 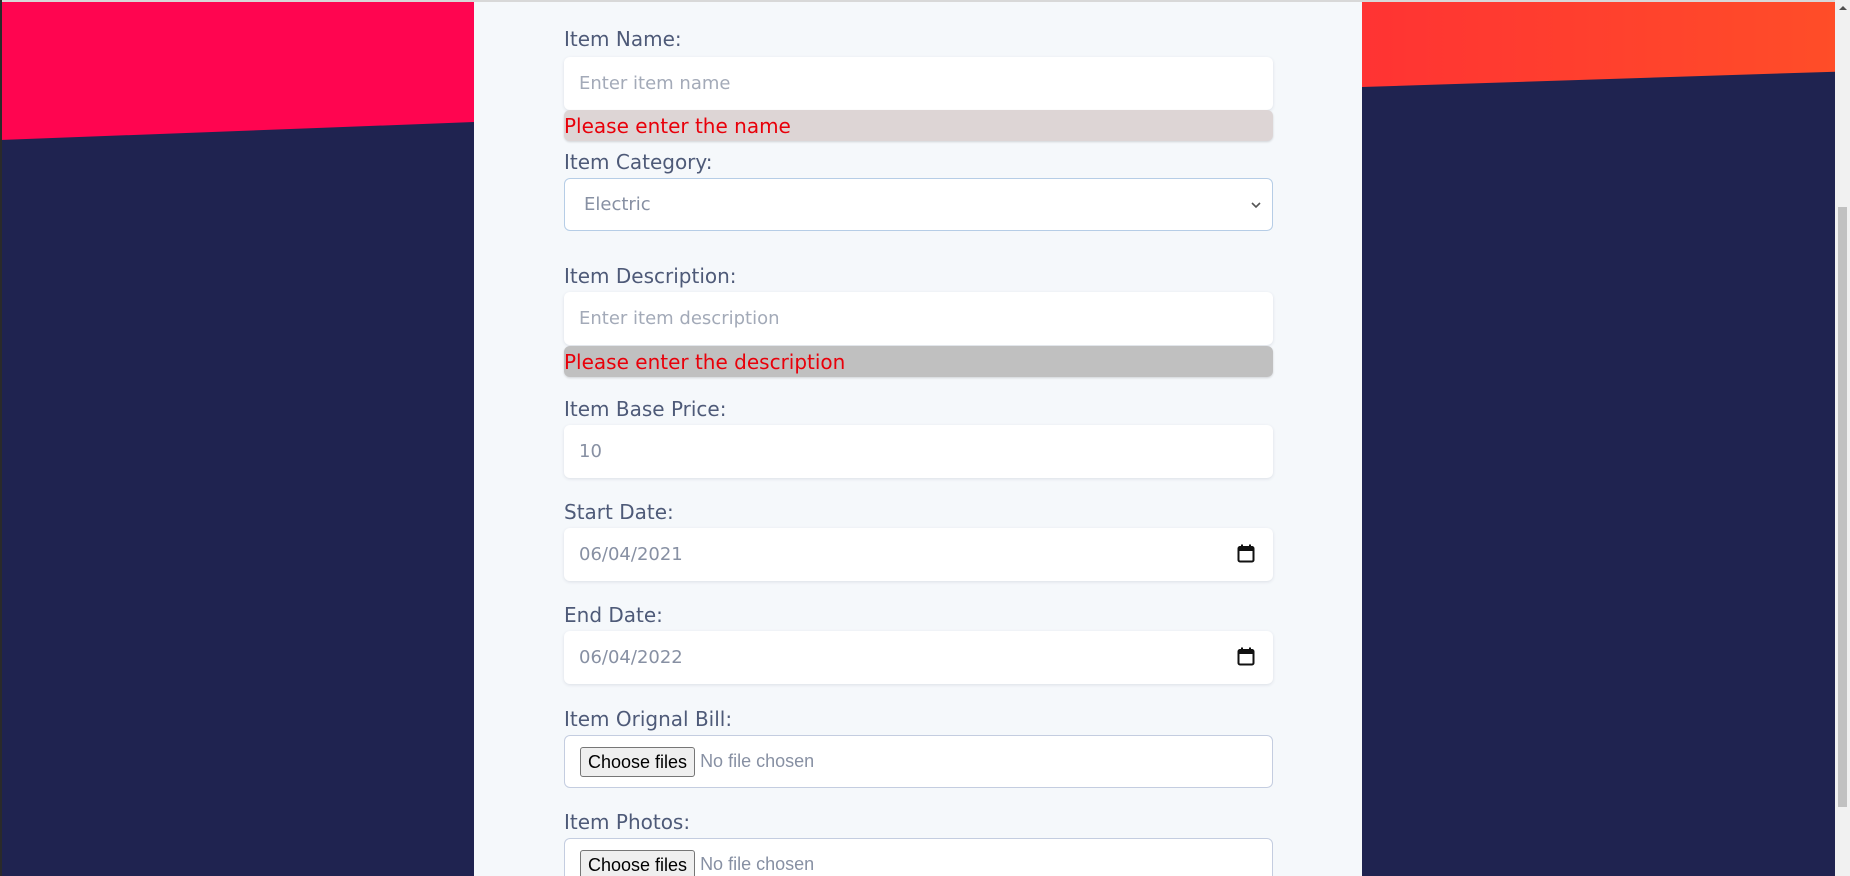 I want to click on background-accent-left, so click(x=237, y=71).